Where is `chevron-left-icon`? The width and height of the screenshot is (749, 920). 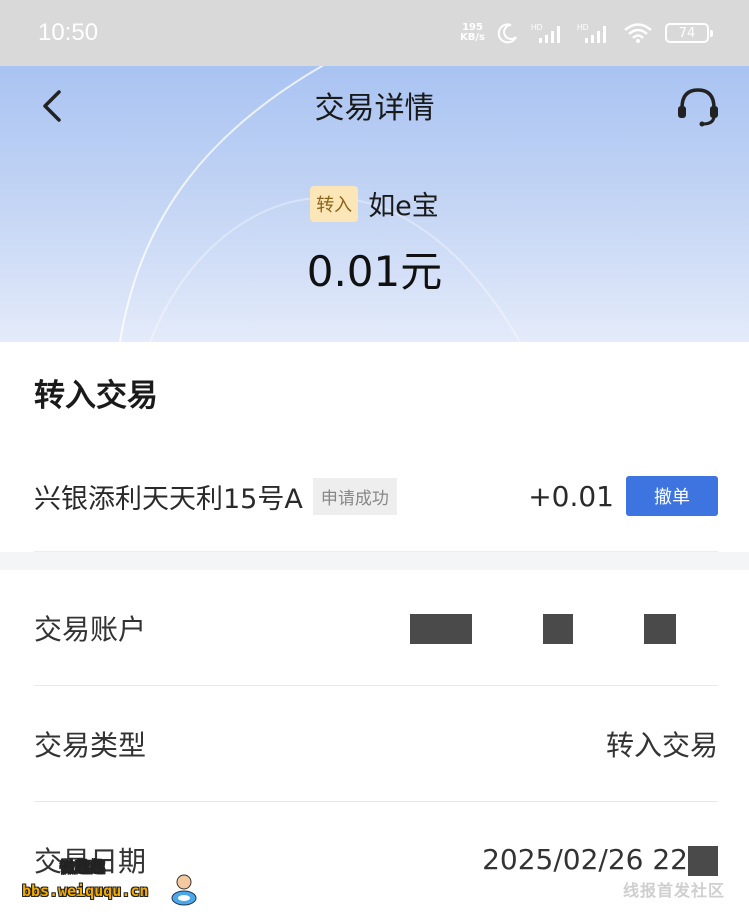
chevron-left-icon is located at coordinates (52, 106).